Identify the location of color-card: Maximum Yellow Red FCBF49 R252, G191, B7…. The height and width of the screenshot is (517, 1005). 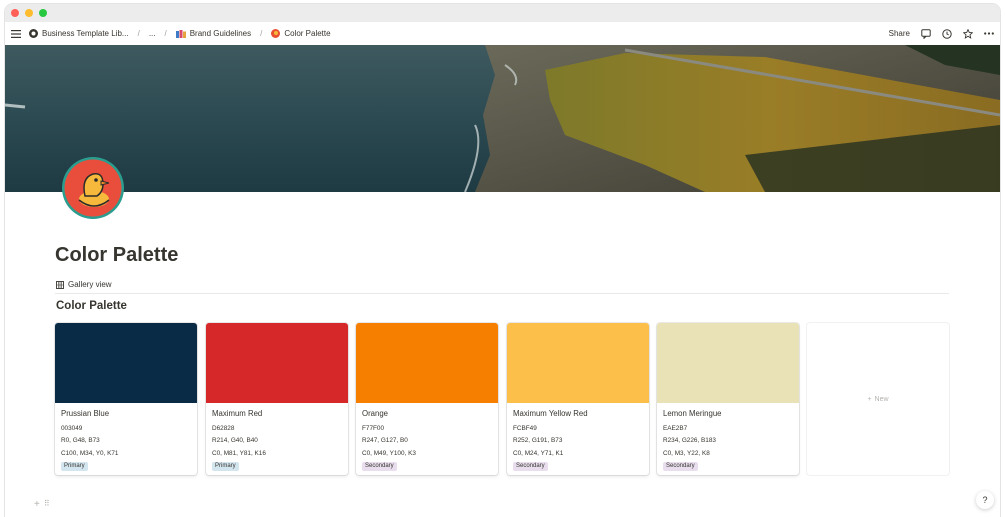
(578, 399).